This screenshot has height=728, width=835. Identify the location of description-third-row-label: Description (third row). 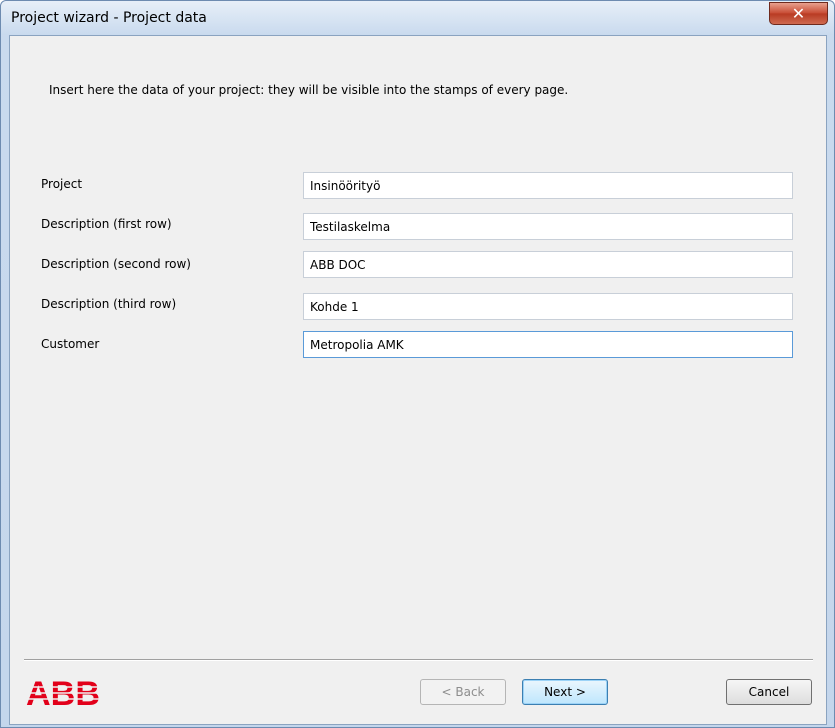
(109, 304).